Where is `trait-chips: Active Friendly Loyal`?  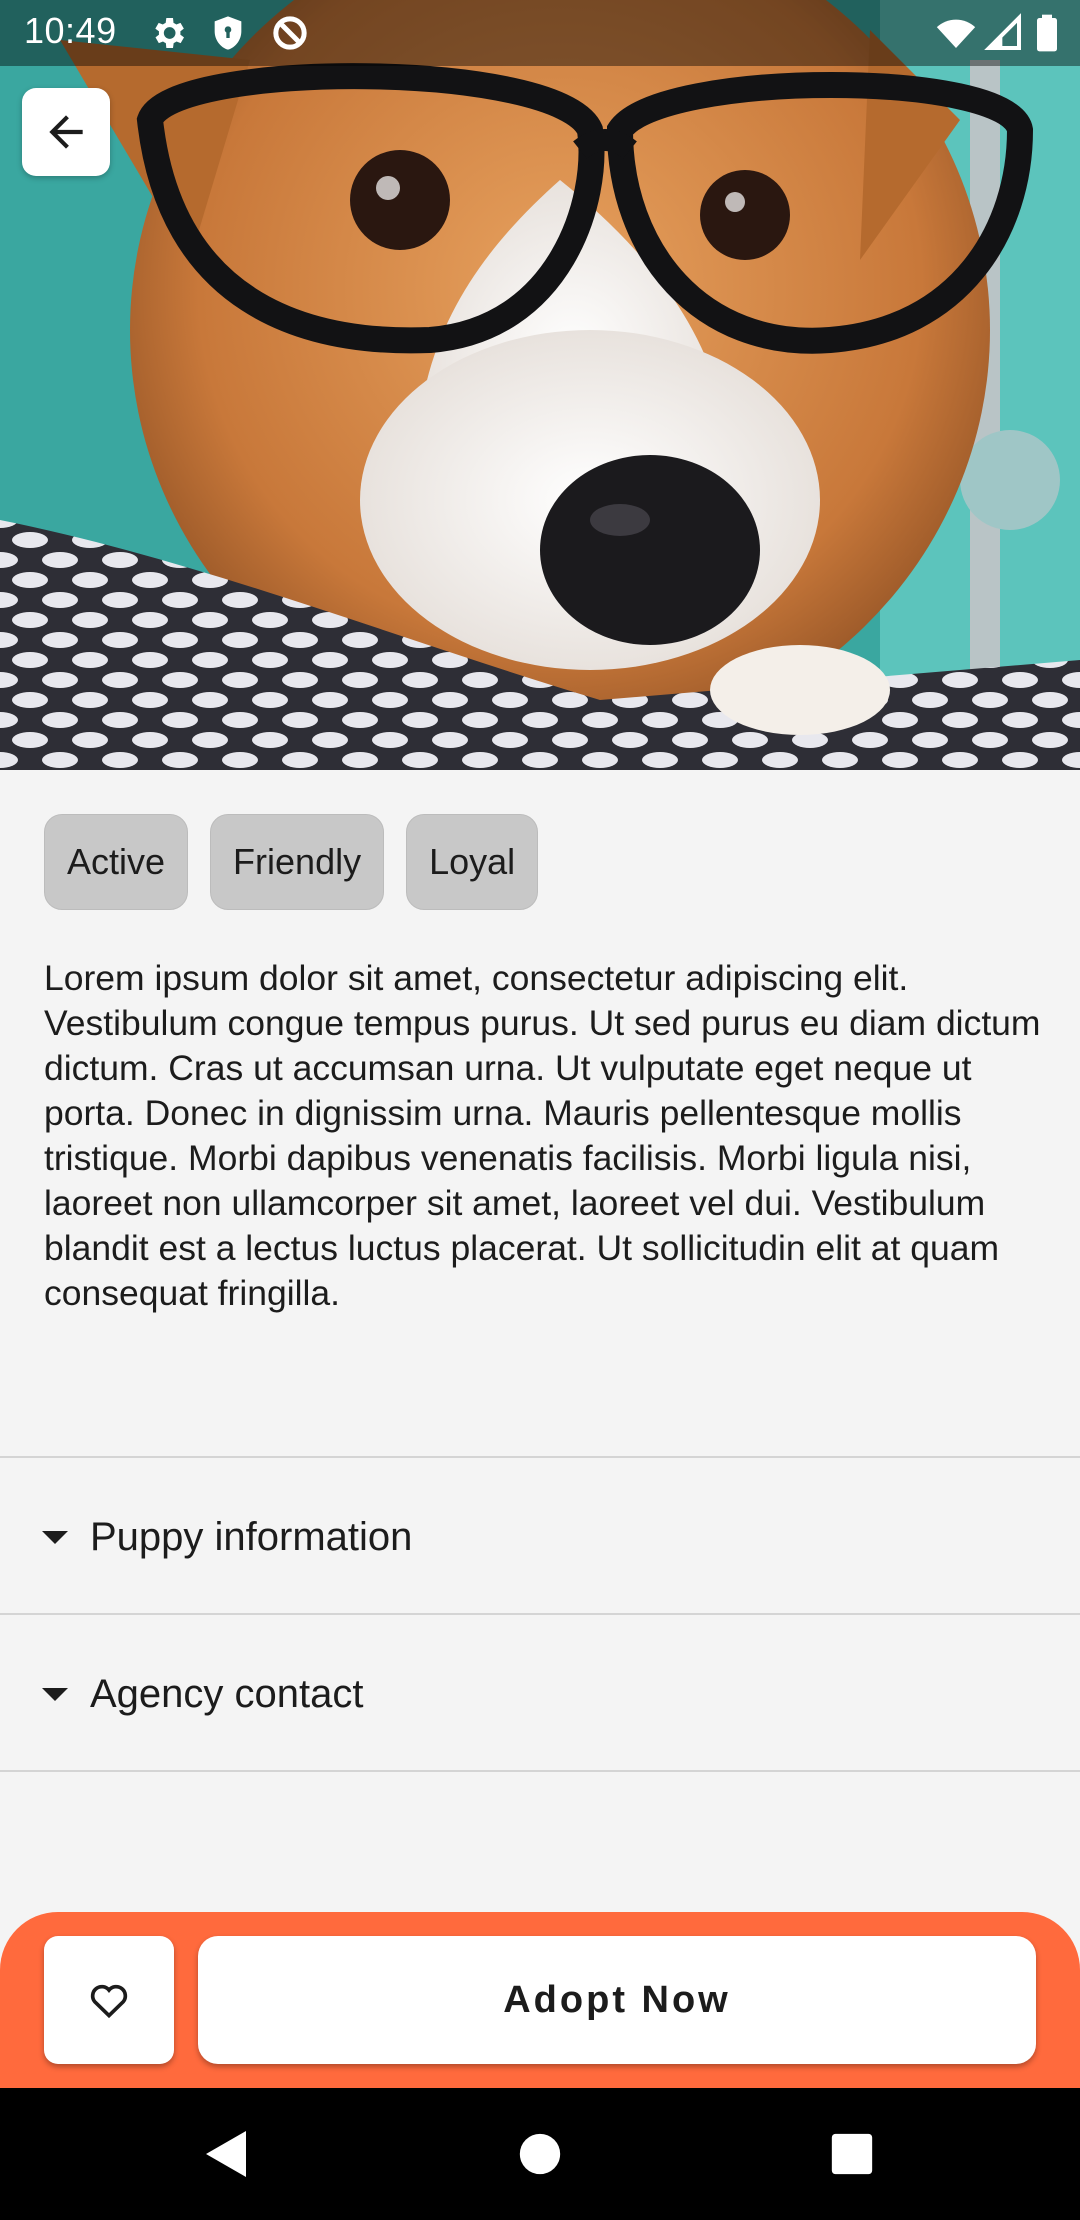
trait-chips: Active Friendly Loyal is located at coordinates (291, 862).